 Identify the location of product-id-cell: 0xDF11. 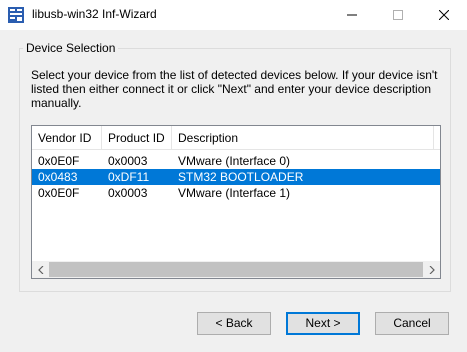
(129, 177).